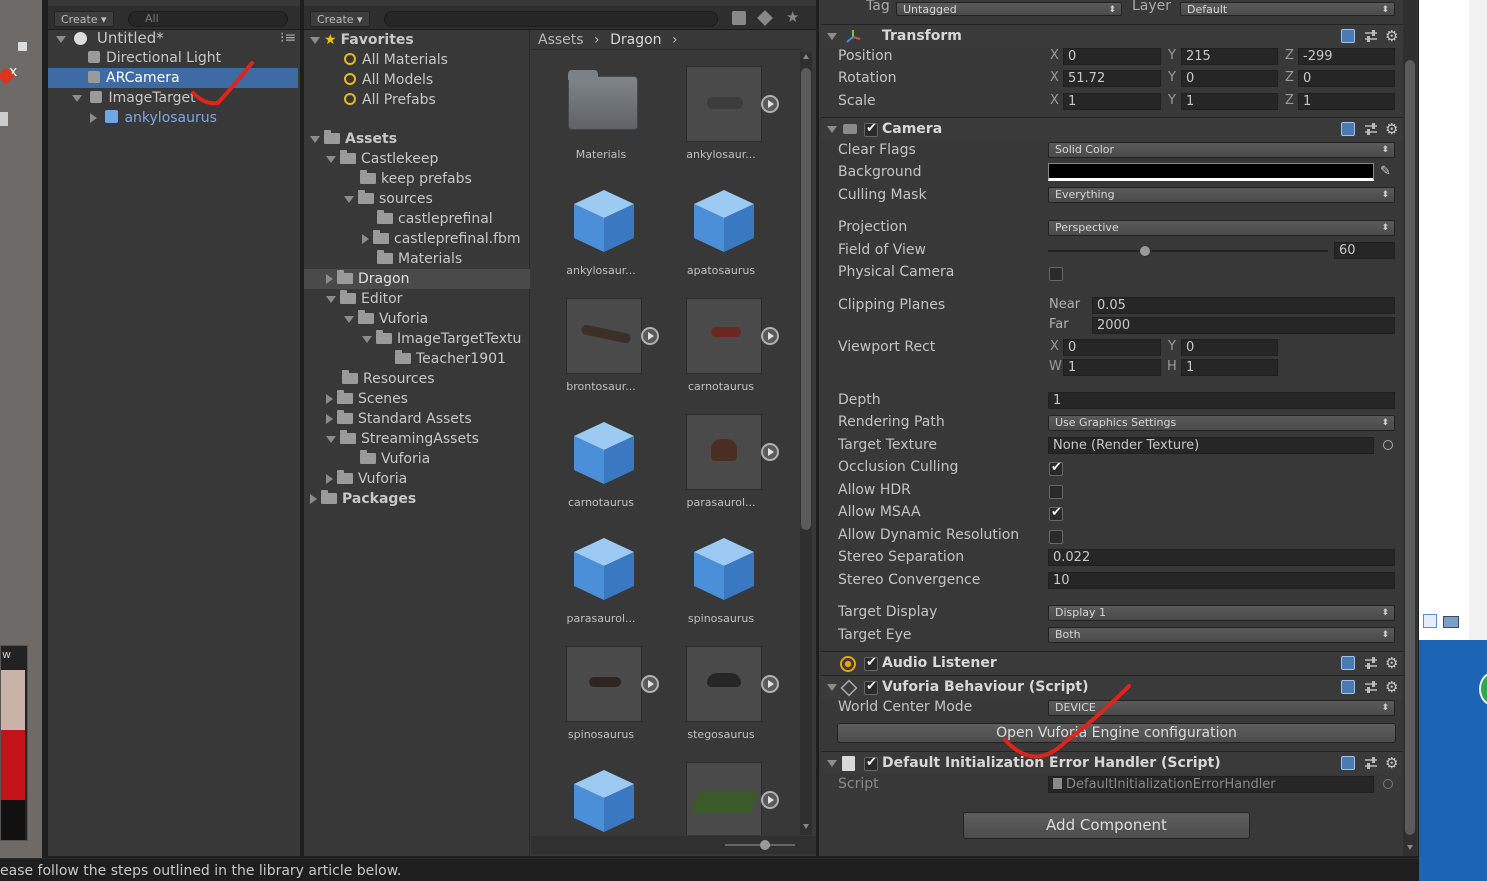 This screenshot has height=881, width=1487. Describe the element at coordinates (1229, 78) in the screenshot. I see `rotation-y-field: 0` at that location.